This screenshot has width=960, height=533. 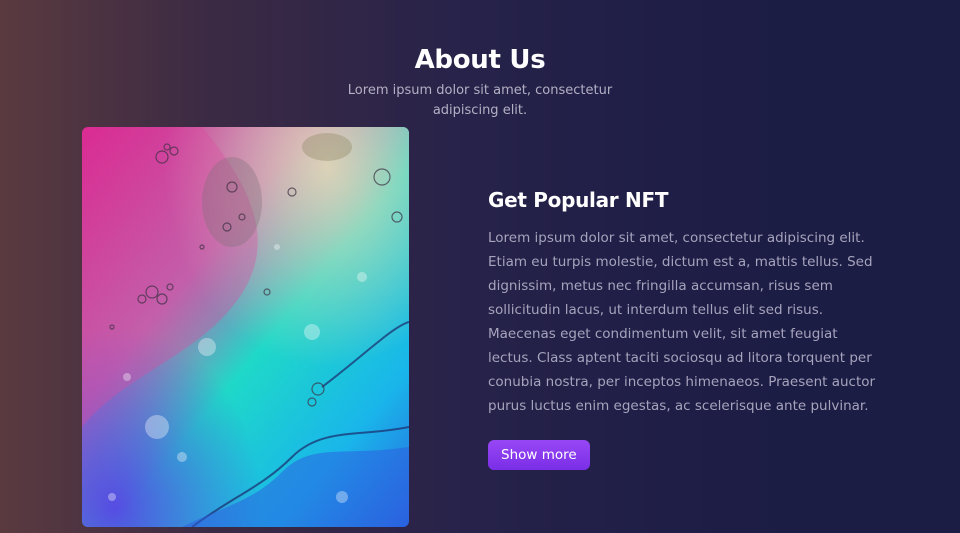 What do you see at coordinates (578, 200) in the screenshot?
I see `feature-heading: Get Popular NFT` at bounding box center [578, 200].